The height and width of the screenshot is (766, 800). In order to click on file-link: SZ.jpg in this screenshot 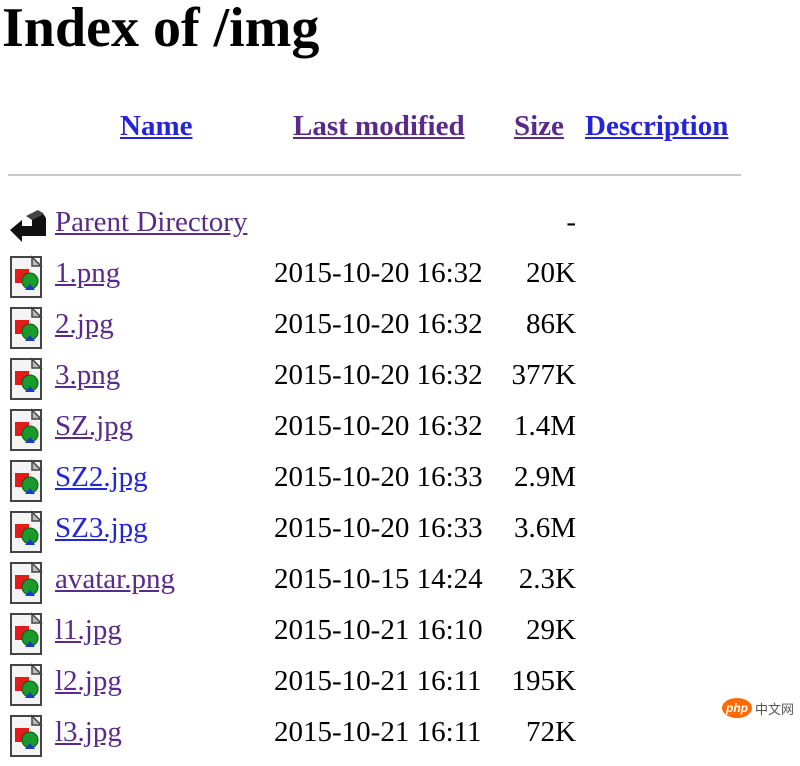, I will do `click(94, 426)`.